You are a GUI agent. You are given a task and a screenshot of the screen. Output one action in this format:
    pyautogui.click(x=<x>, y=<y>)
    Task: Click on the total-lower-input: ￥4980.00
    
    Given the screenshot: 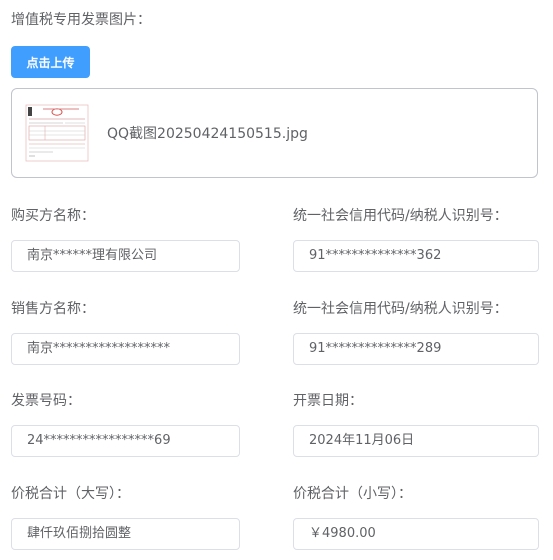 What is the action you would take?
    pyautogui.click(x=416, y=534)
    